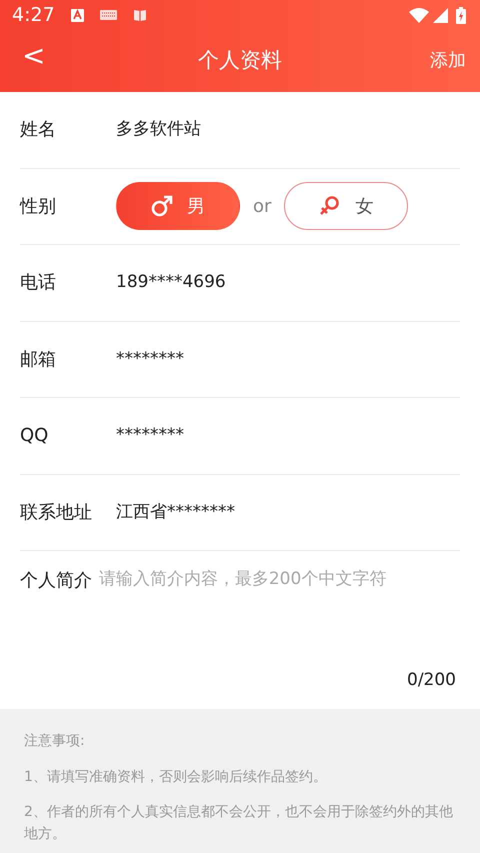 The image size is (480, 853). Describe the element at coordinates (448, 60) in the screenshot. I see `add-button: 添加` at that location.